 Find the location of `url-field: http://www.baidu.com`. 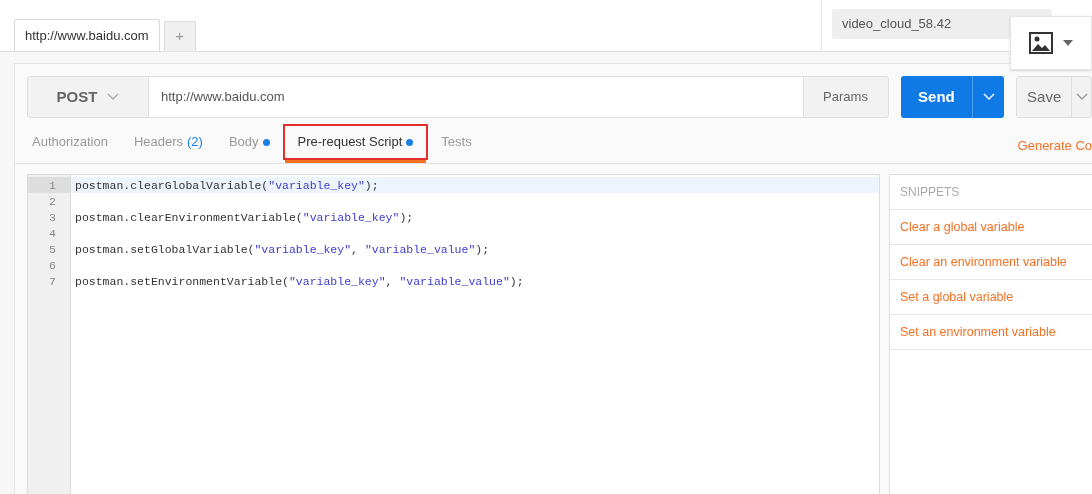

url-field: http://www.baidu.com is located at coordinates (476, 97).